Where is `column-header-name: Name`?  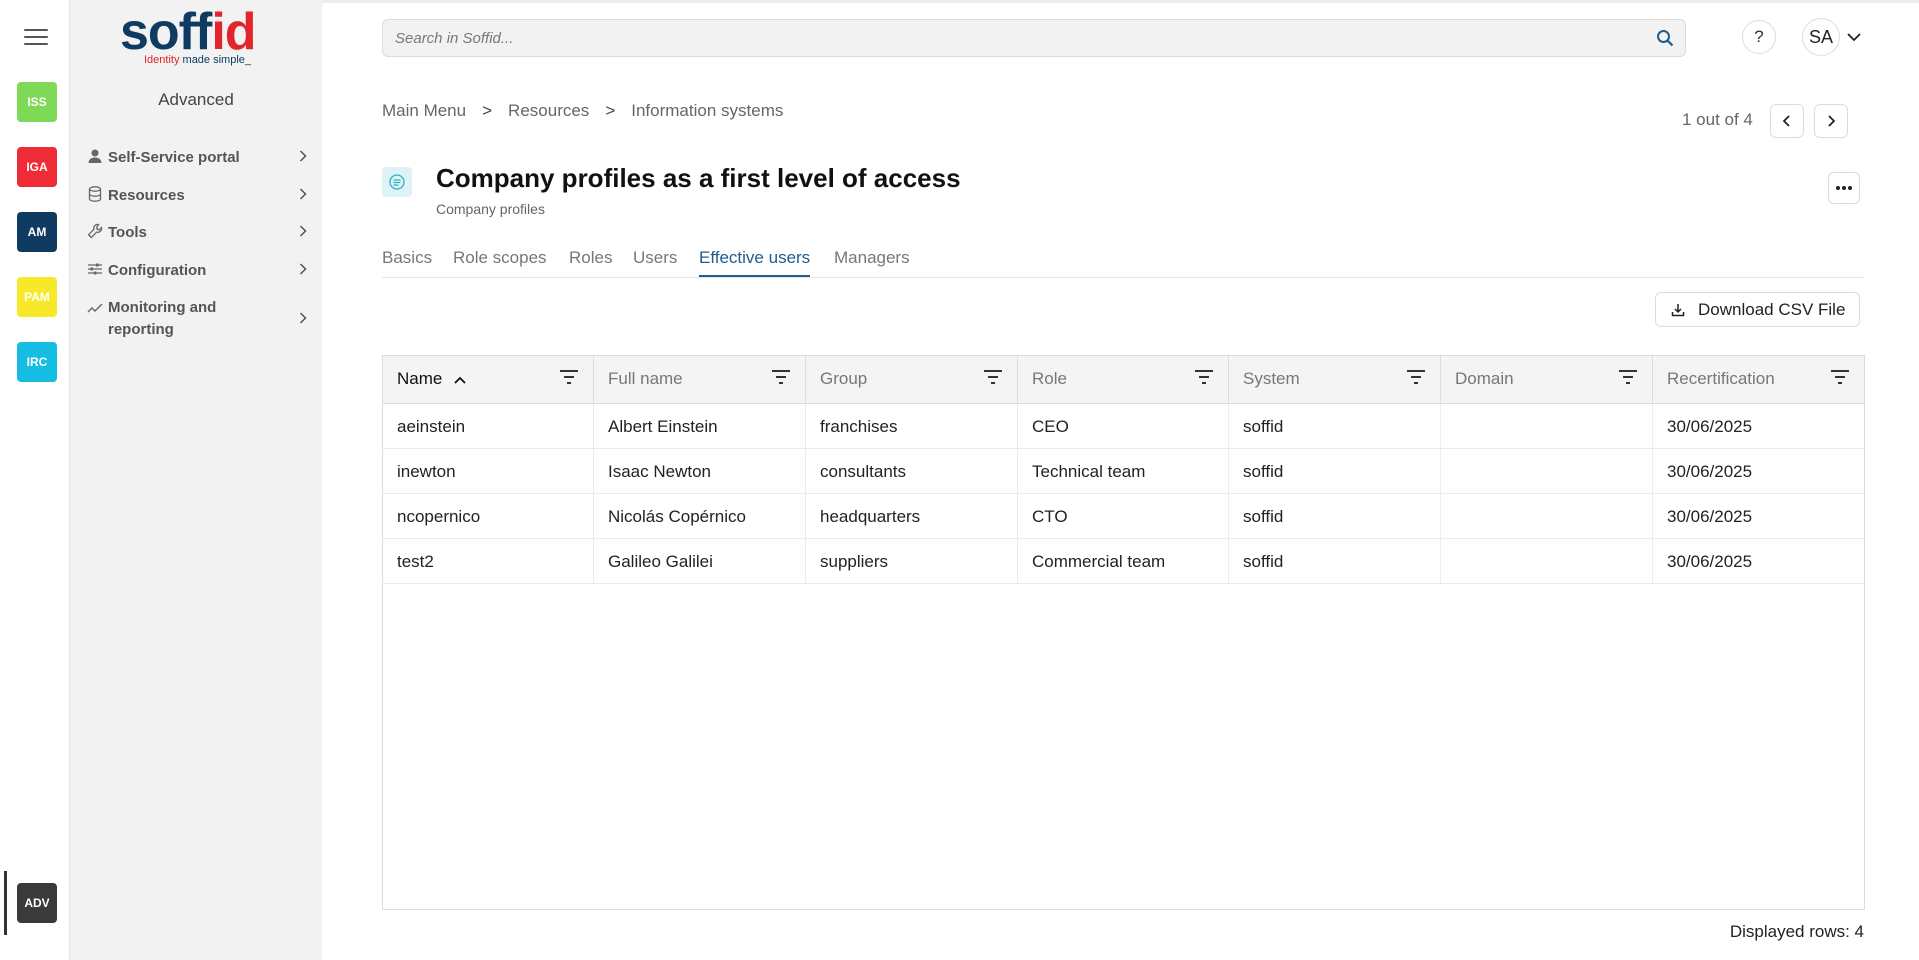 column-header-name: Name is located at coordinates (488, 379).